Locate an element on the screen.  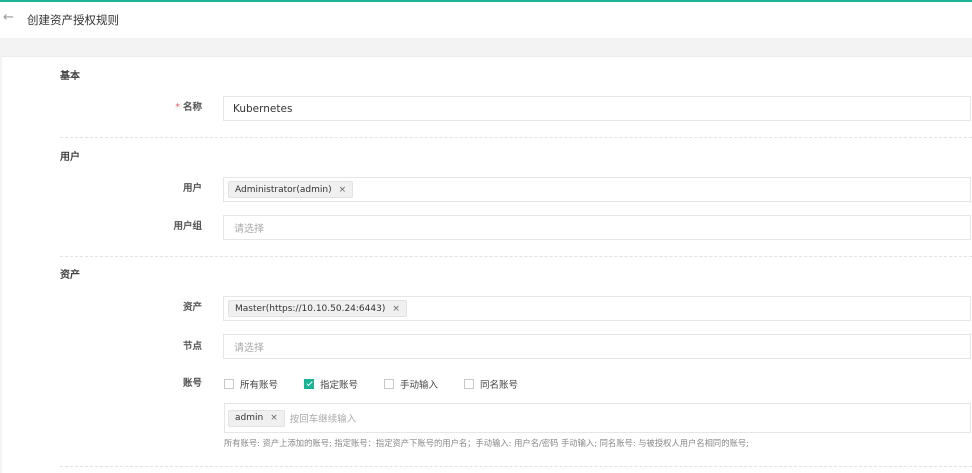
account-tag-text: admin is located at coordinates (249, 418).